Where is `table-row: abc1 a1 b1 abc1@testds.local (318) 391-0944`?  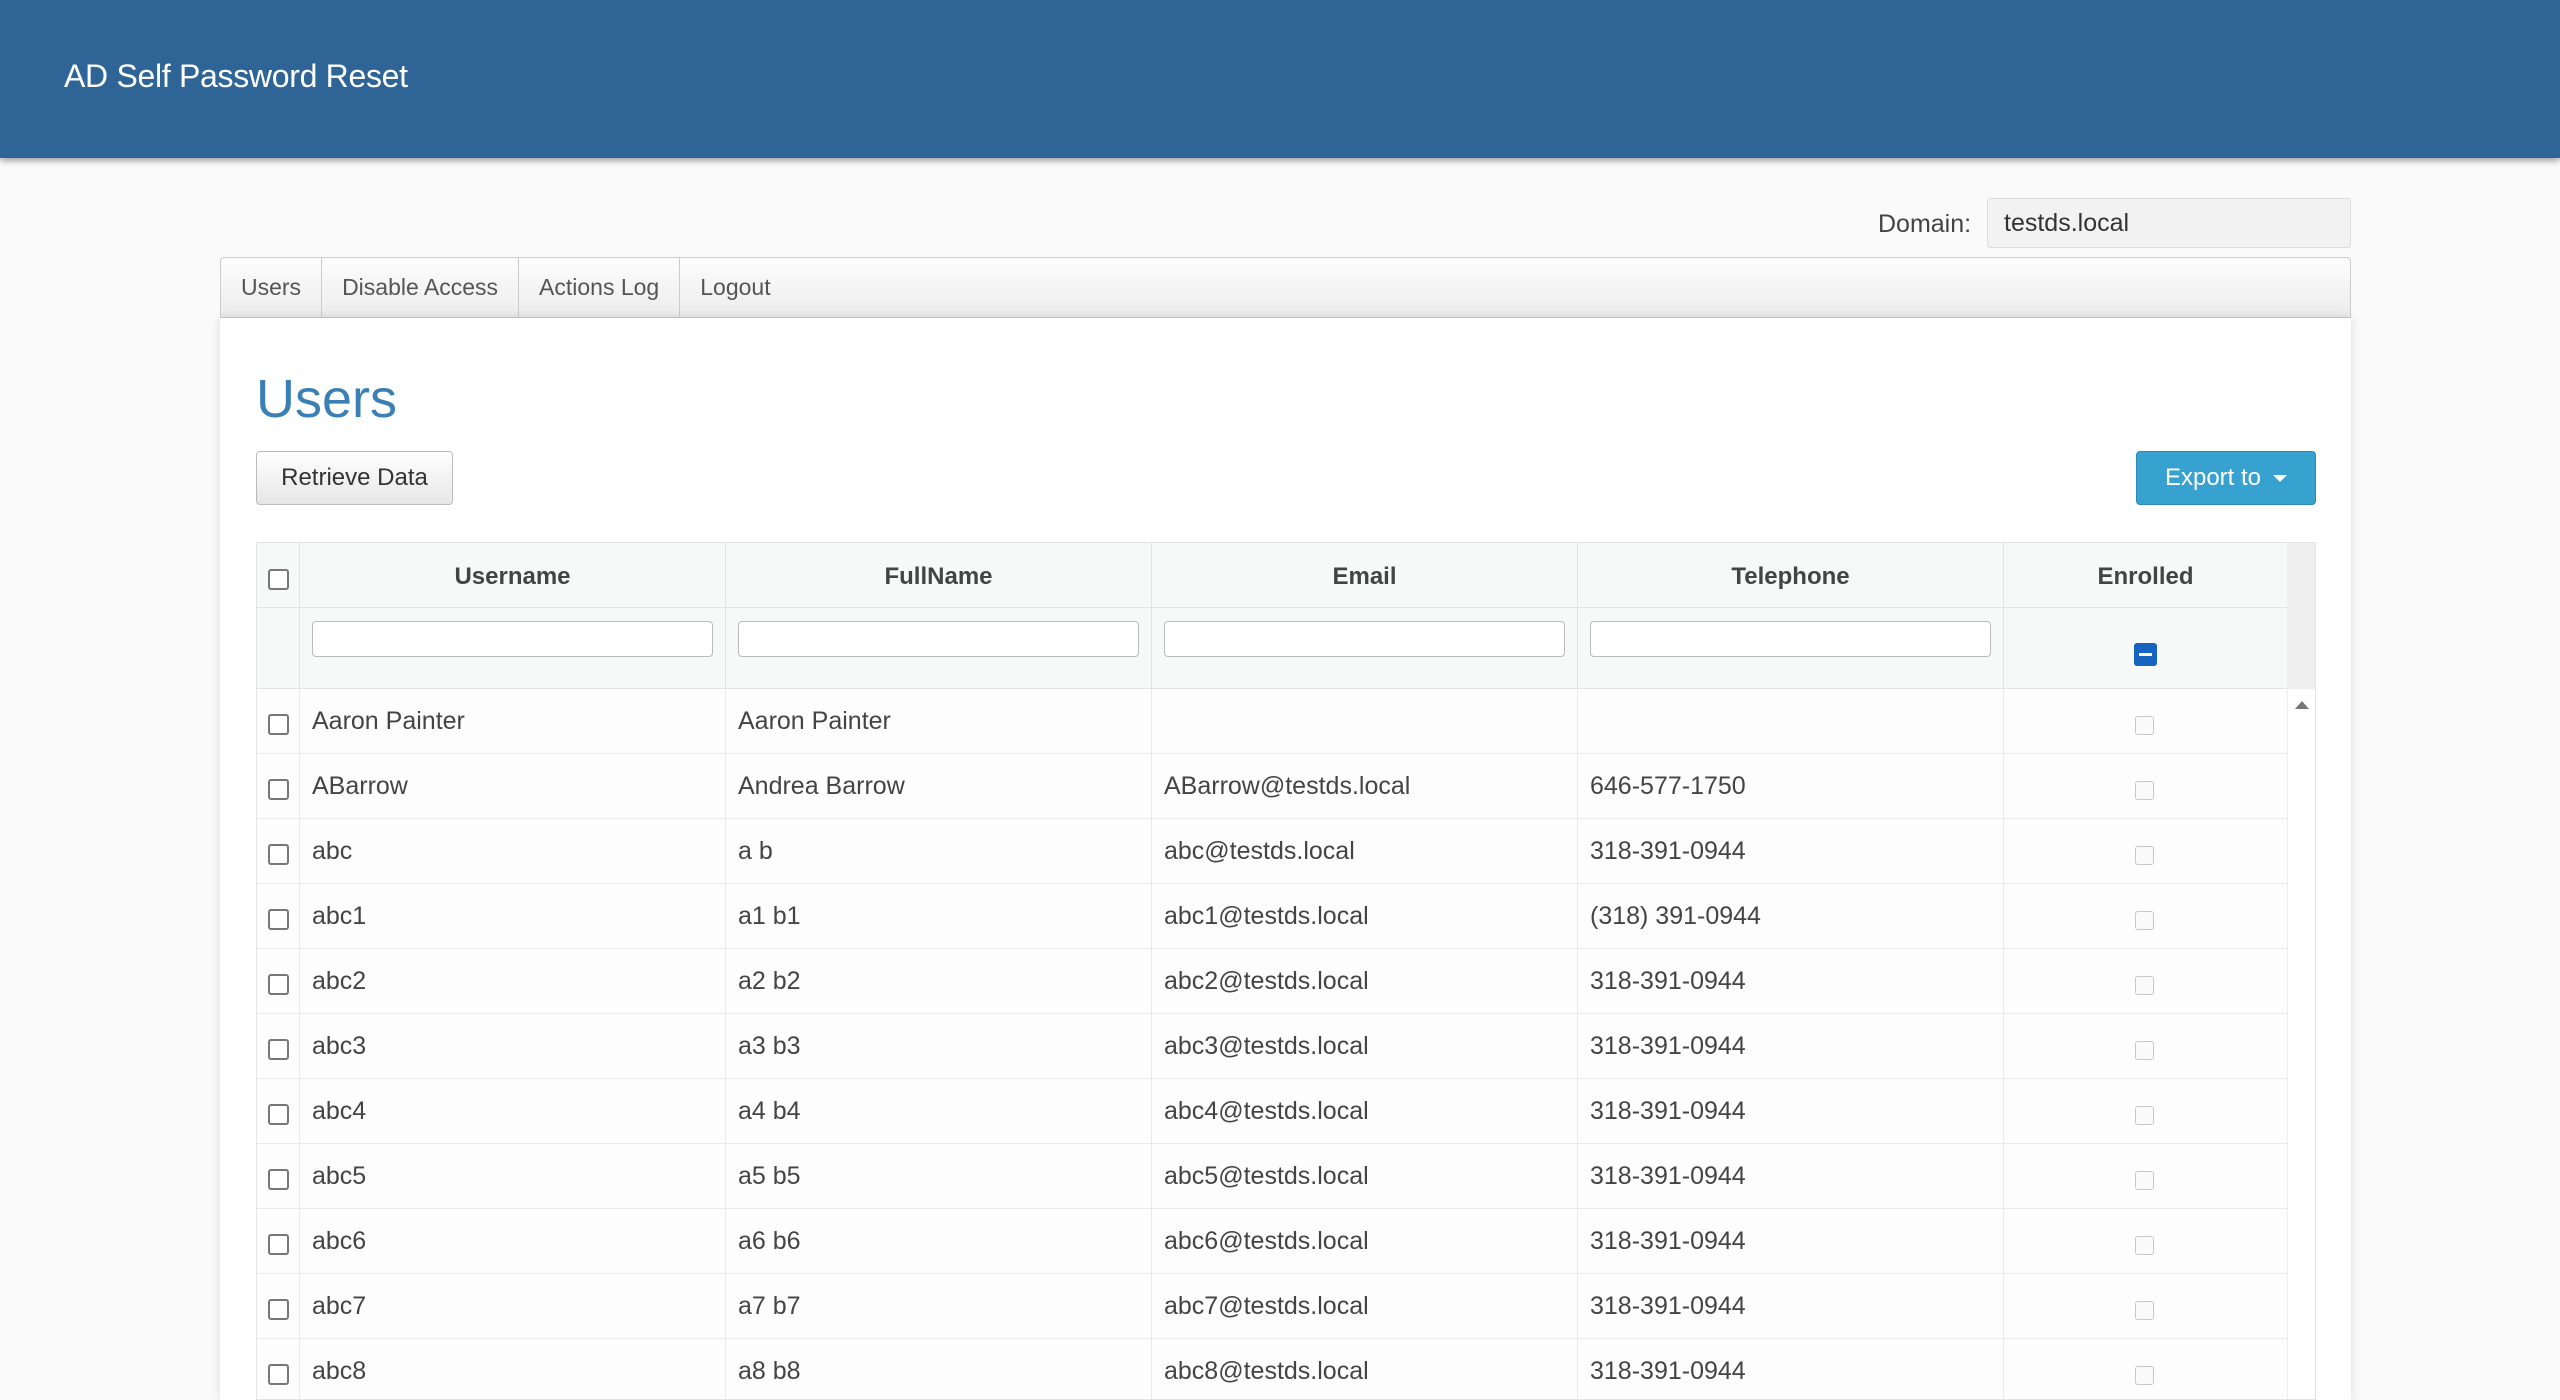
table-row: abc1 a1 b1 abc1@testds.local (318) 391-0944 is located at coordinates (1272, 916).